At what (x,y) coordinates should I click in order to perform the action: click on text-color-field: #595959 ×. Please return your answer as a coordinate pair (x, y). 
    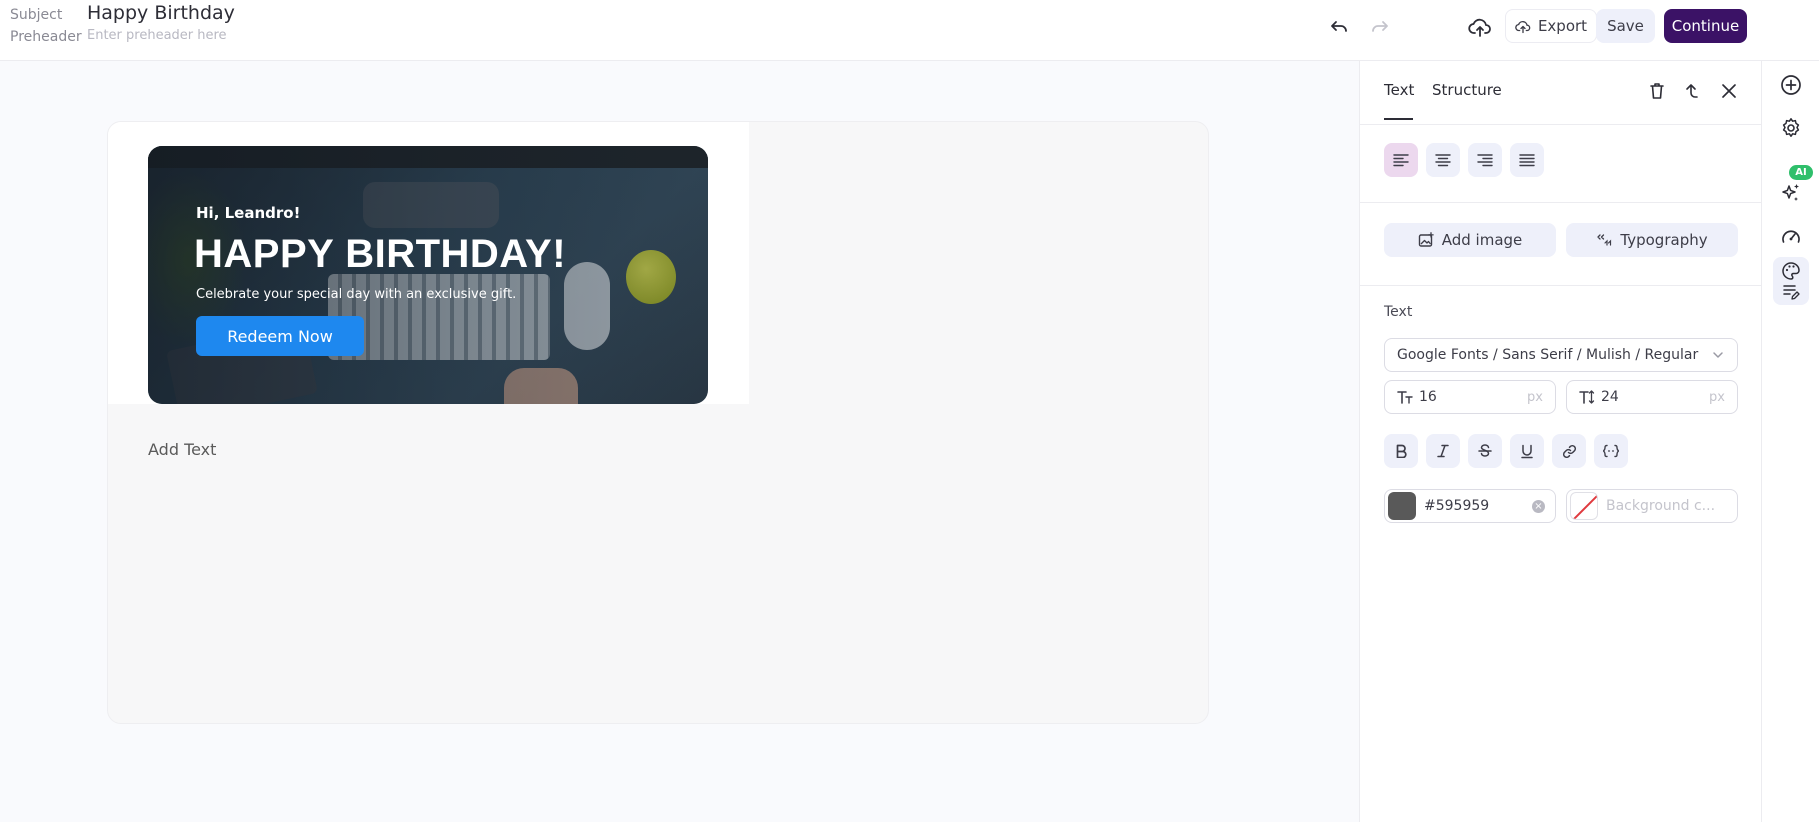
    Looking at the image, I should click on (1470, 506).